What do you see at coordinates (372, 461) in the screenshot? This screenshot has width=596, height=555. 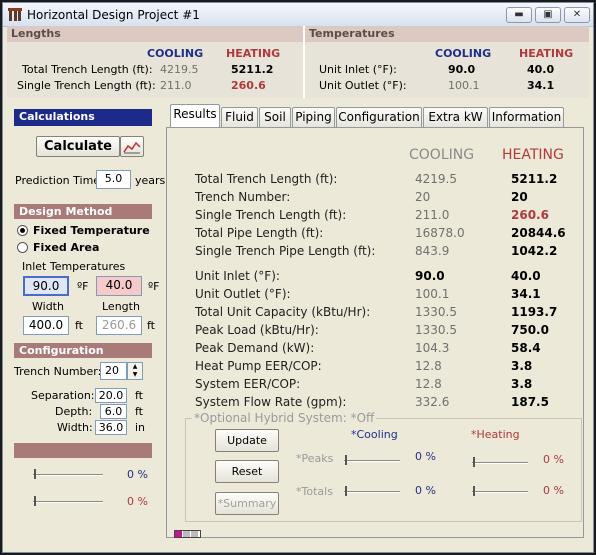 I see `peaks-cooling-track` at bounding box center [372, 461].